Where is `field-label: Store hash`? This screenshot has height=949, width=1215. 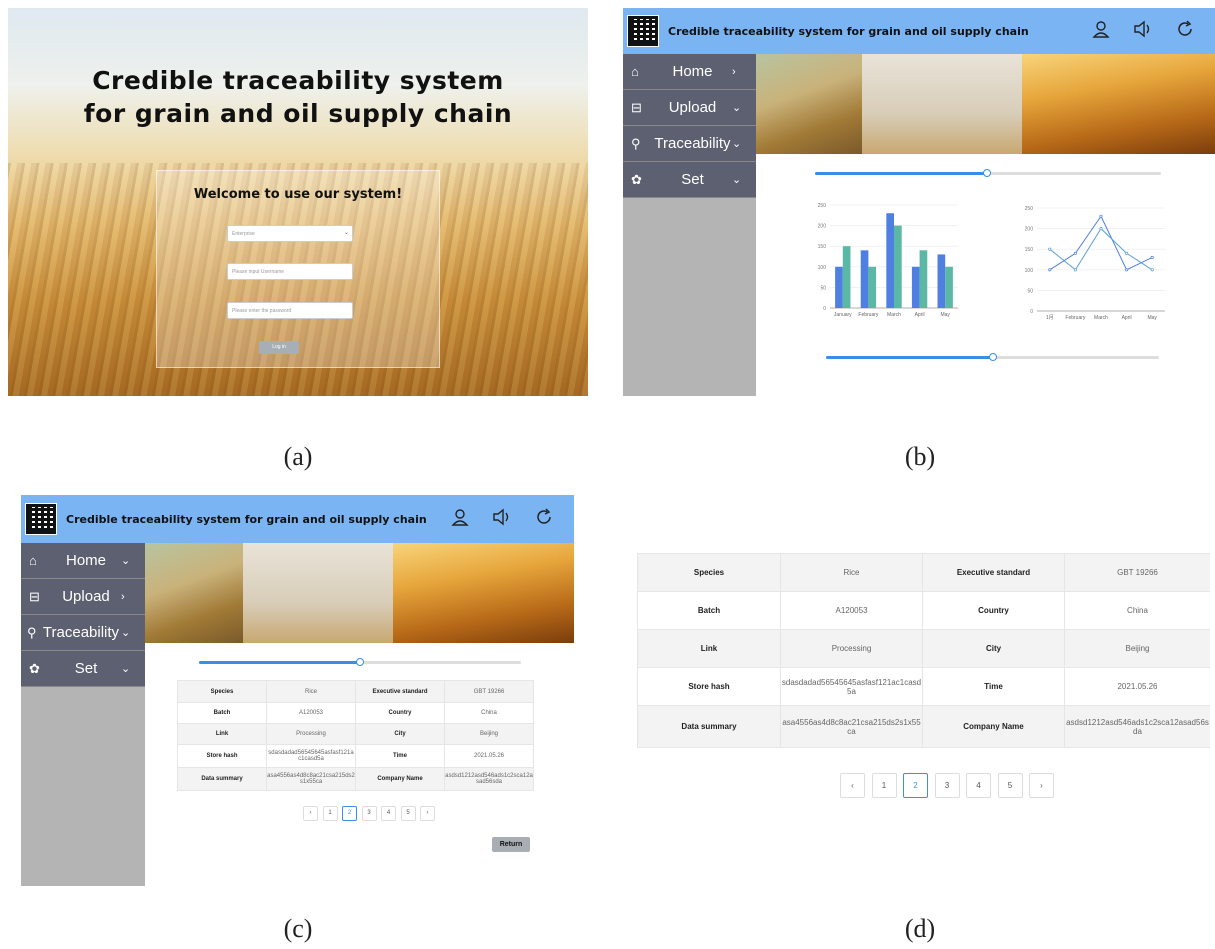 field-label: Store hash is located at coordinates (709, 686).